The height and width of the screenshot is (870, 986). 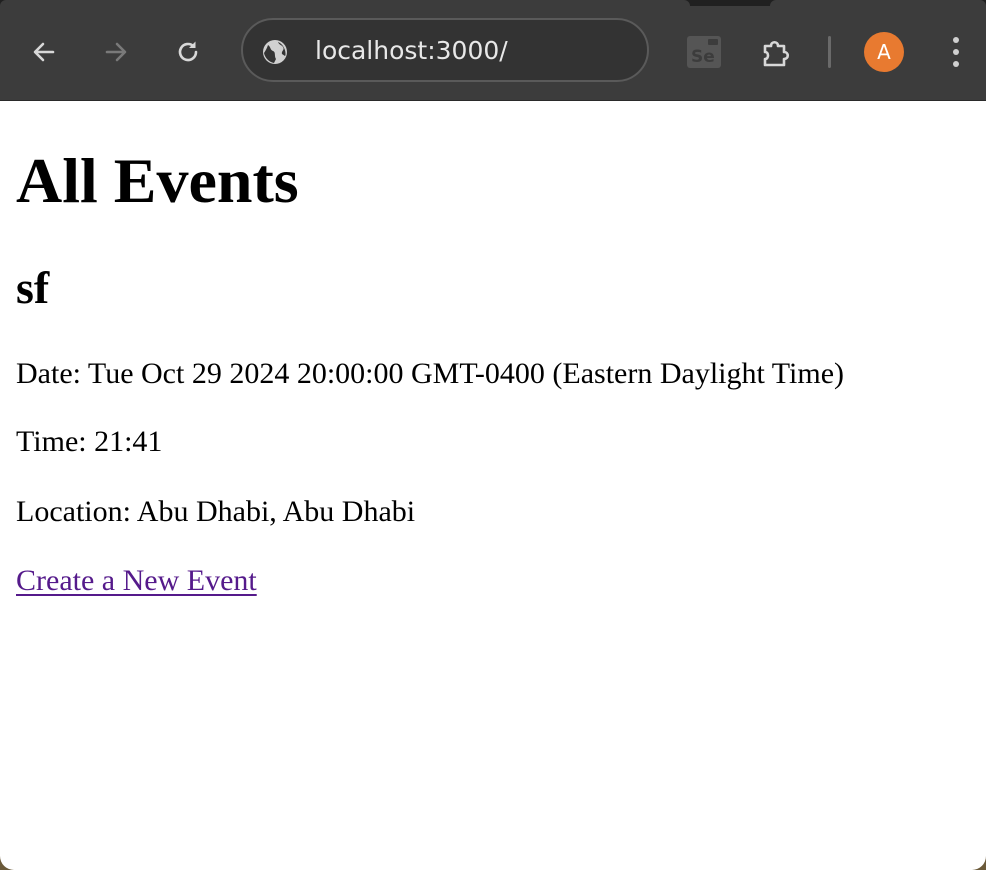 I want to click on address-bar: localhost:3000/, so click(x=445, y=50).